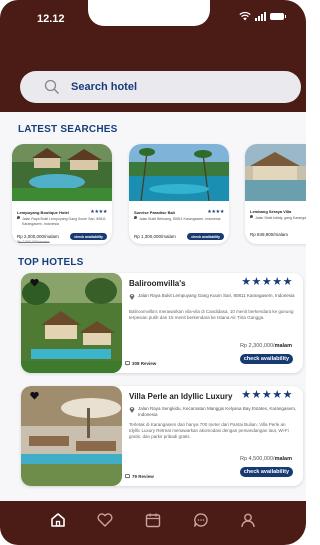 Image resolution: width=320 pixels, height=545 pixels. Describe the element at coordinates (257, 459) in the screenshot. I see `price-value: Rp 4,500,000/` at that location.